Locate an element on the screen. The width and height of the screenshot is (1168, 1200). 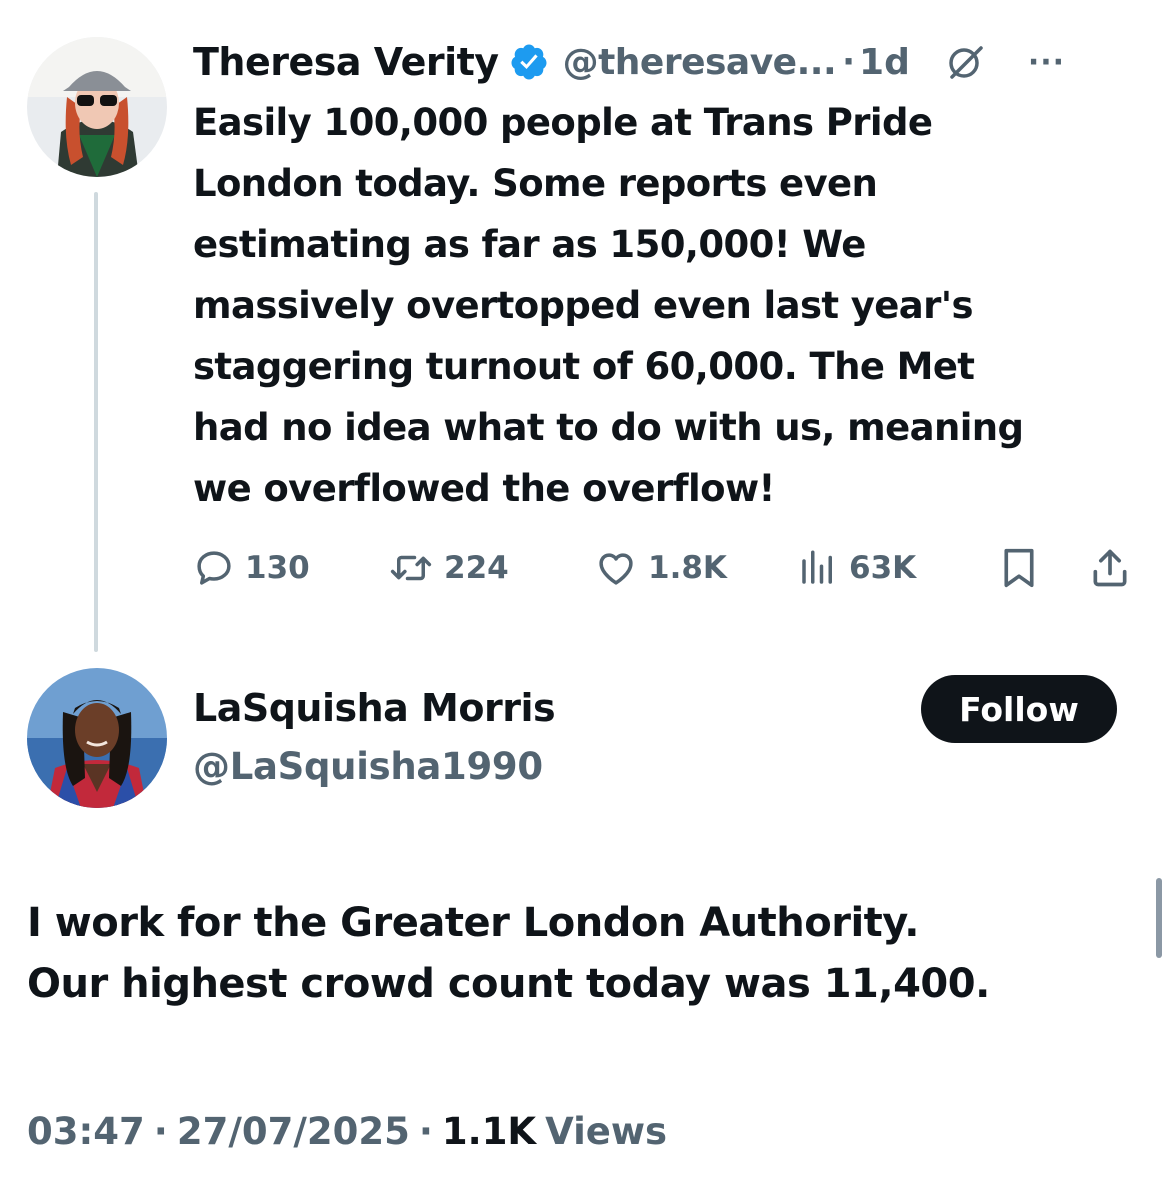
repost-icon is located at coordinates (411, 568).